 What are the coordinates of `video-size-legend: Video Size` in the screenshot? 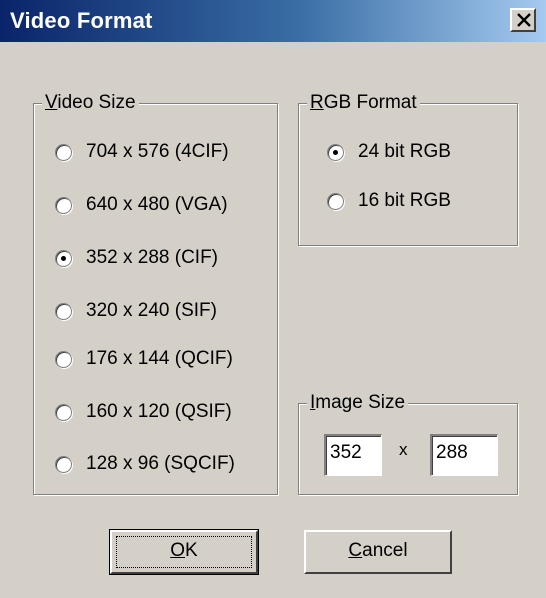 It's located at (90, 103).